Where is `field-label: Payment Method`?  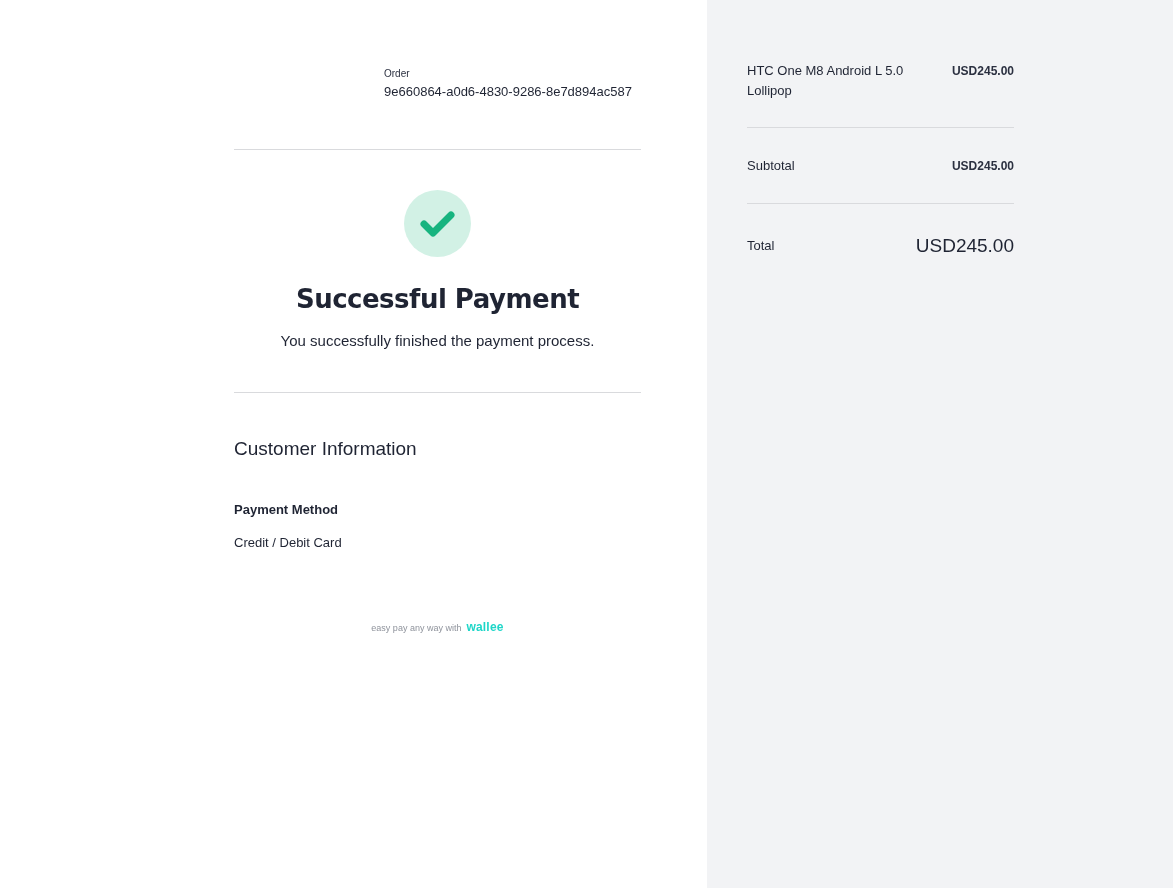 field-label: Payment Method is located at coordinates (286, 510).